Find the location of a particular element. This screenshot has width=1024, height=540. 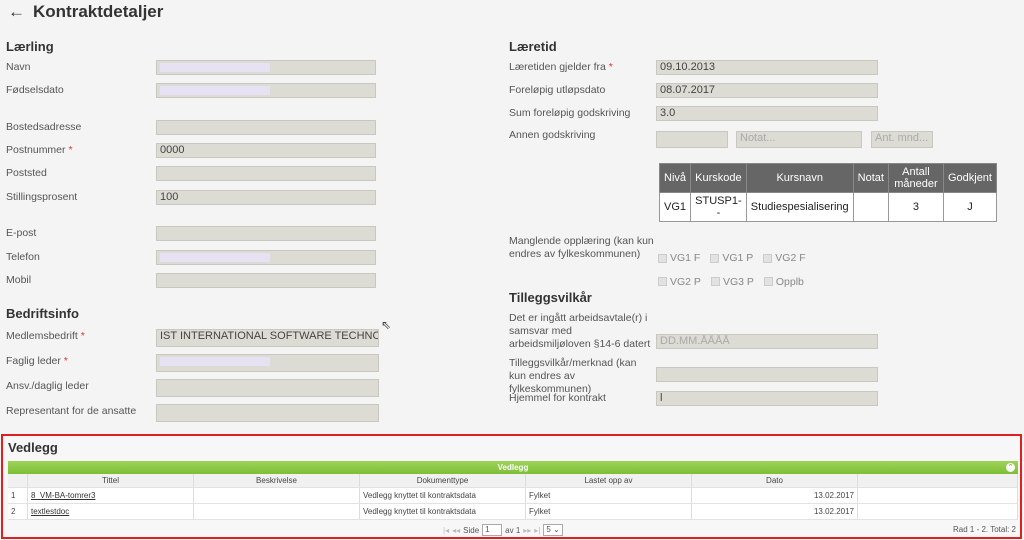

checkbox-vg1-f: VG1 F is located at coordinates (679, 258).